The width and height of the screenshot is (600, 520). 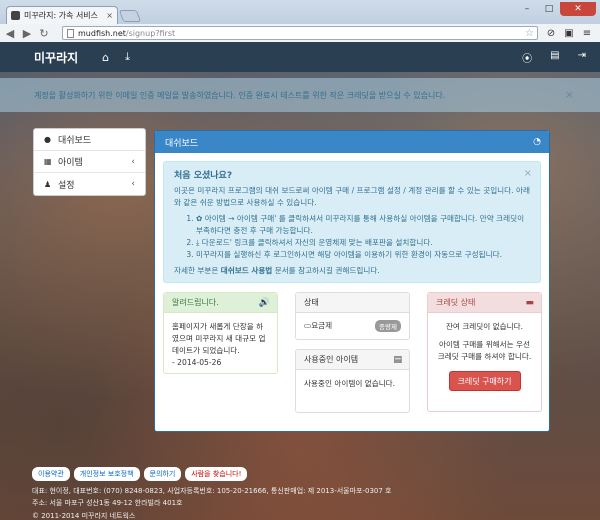 What do you see at coordinates (311, 302) in the screenshot?
I see `status-title: 상태` at bounding box center [311, 302].